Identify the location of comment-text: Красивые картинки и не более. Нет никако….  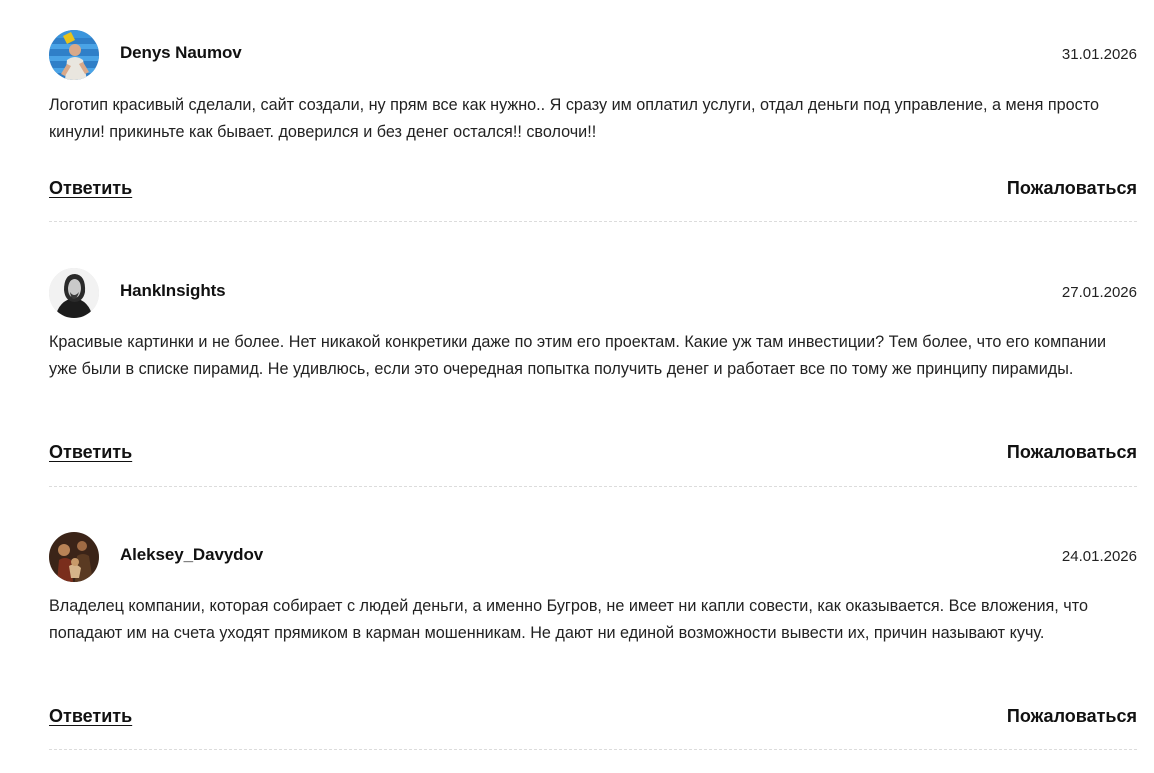
(578, 355).